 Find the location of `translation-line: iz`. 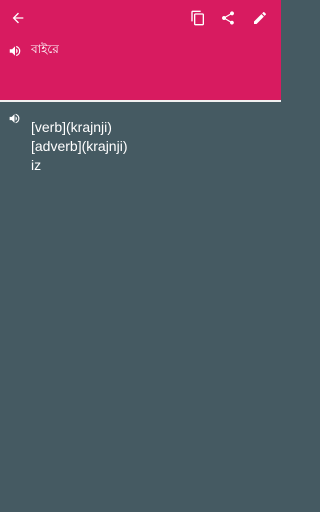

translation-line: iz is located at coordinates (36, 165).